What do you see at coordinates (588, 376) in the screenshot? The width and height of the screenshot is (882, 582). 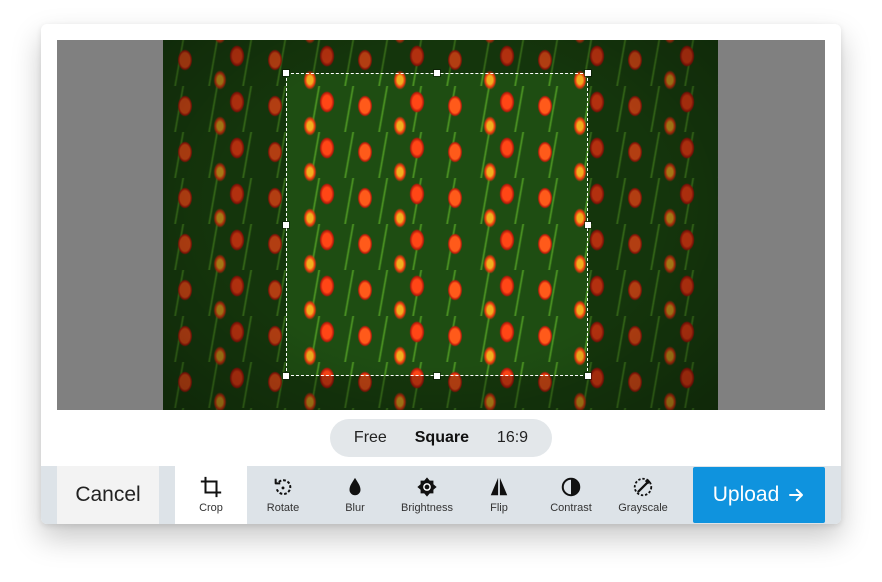 I see `crop-handle-bottom-right` at bounding box center [588, 376].